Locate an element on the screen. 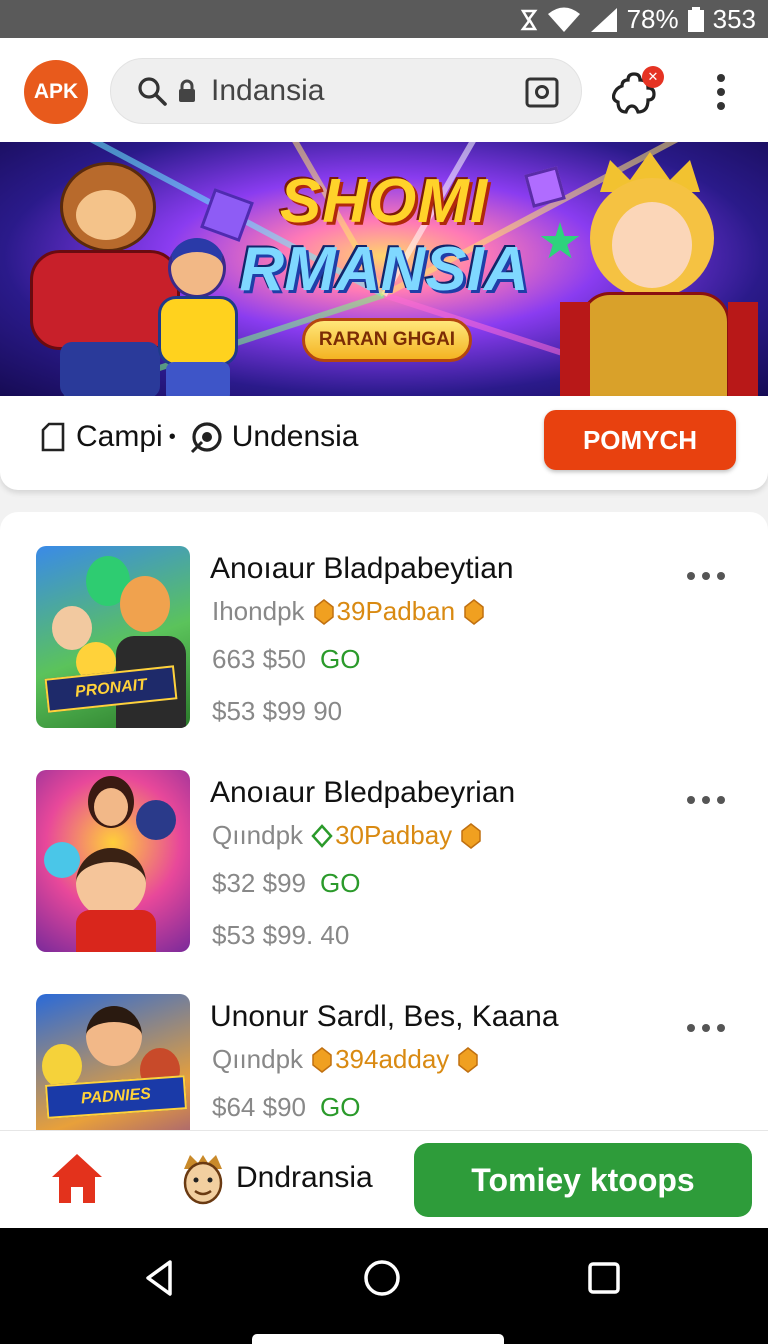 The width and height of the screenshot is (768, 1344). back-icon is located at coordinates (160, 1278).